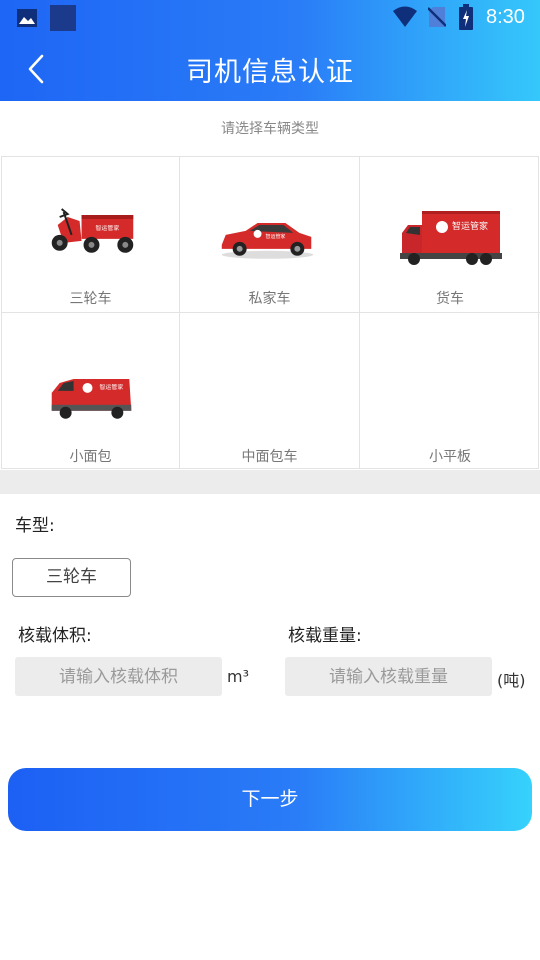 This screenshot has width=540, height=960. I want to click on vehicle-option-label: 私家车, so click(269, 299).